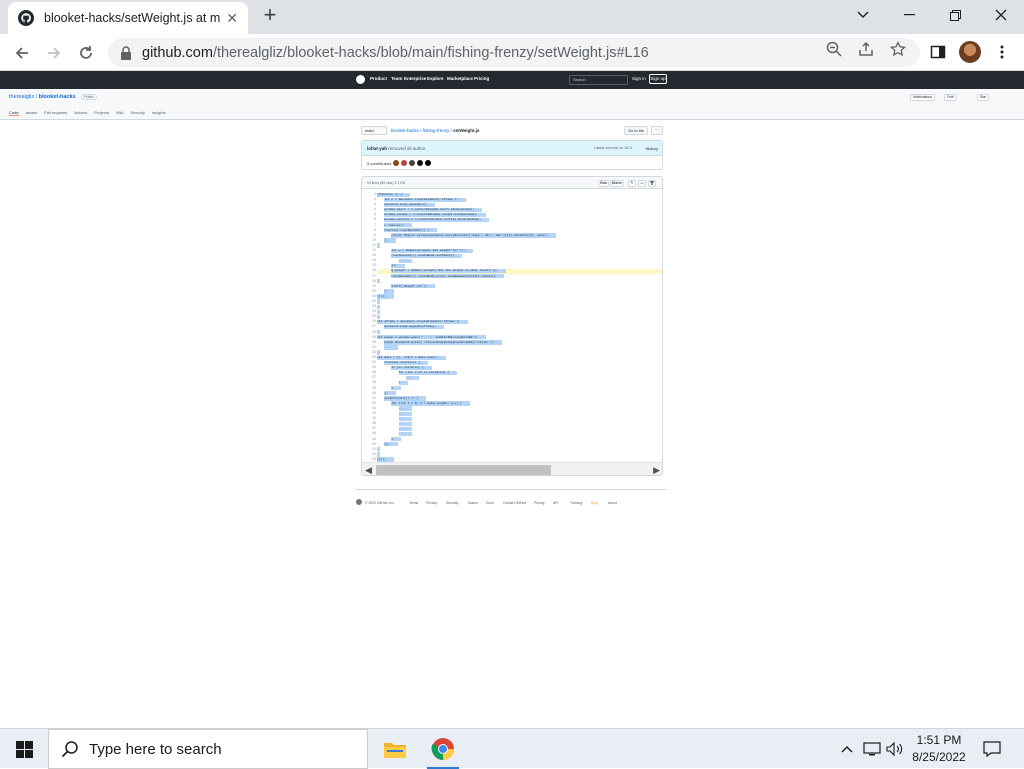 The width and height of the screenshot is (1024, 769). What do you see at coordinates (909, 15) in the screenshot?
I see `minimize-icon` at bounding box center [909, 15].